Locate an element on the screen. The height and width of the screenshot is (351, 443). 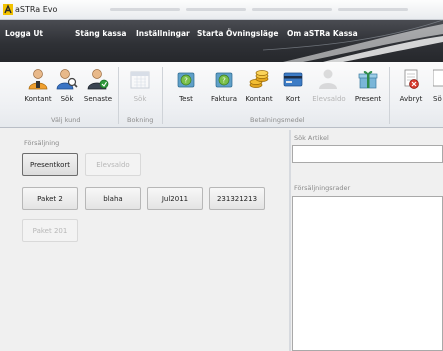
product-button: Paket 201 is located at coordinates (50, 230).